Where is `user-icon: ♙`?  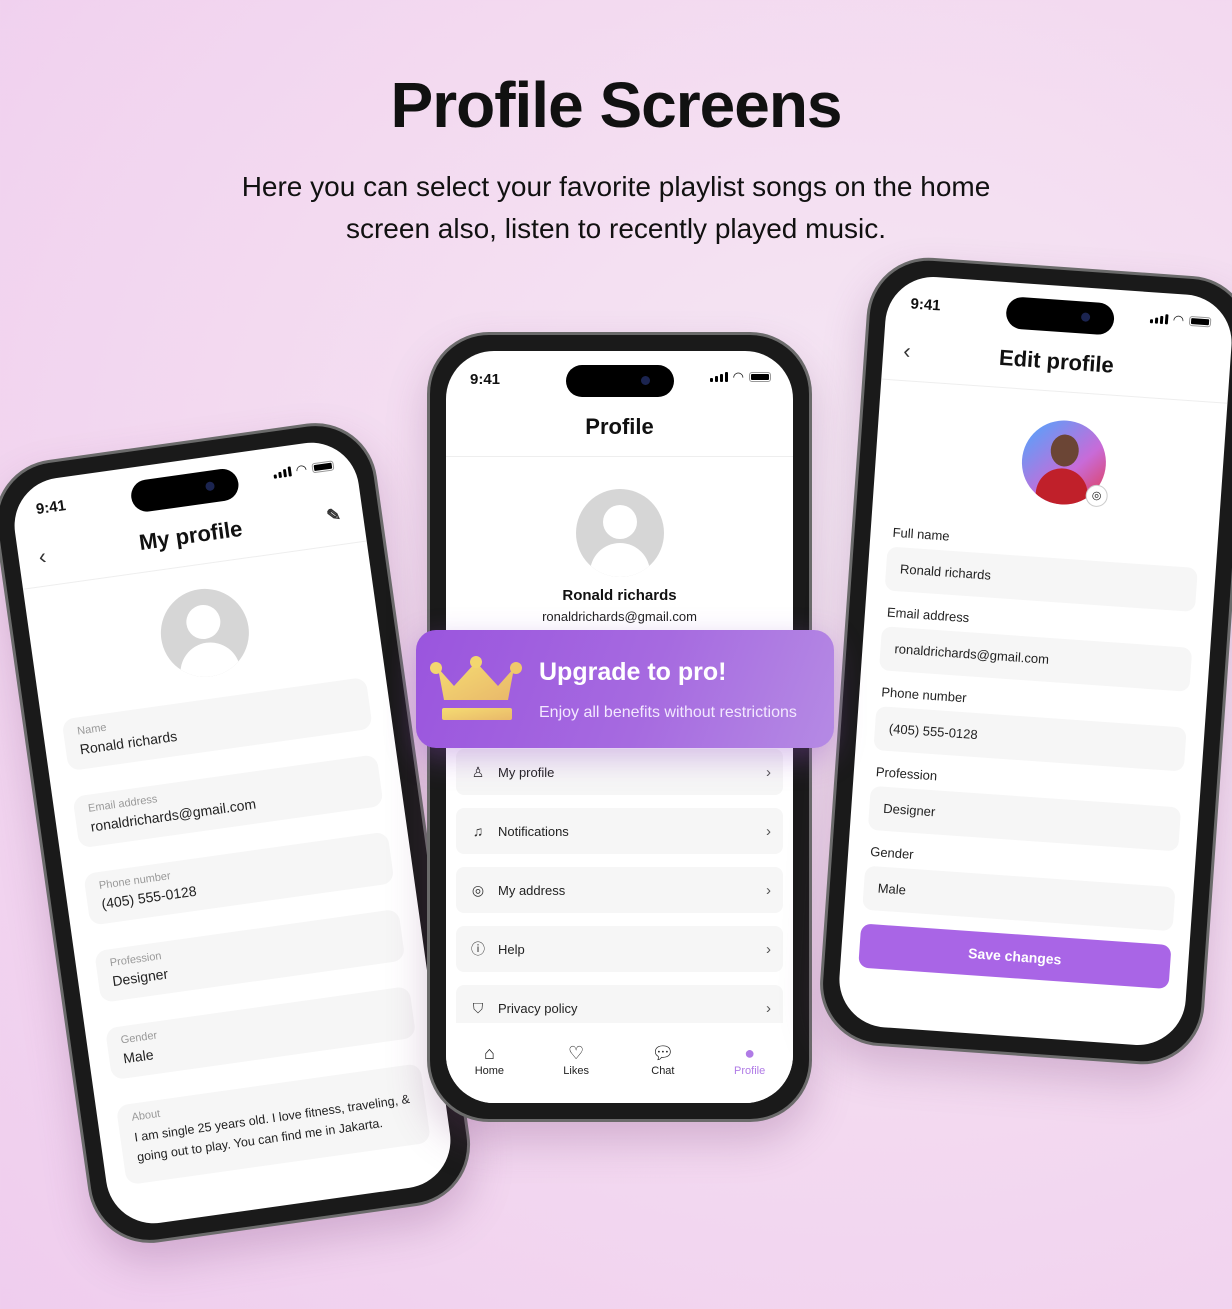 user-icon: ♙ is located at coordinates (478, 771).